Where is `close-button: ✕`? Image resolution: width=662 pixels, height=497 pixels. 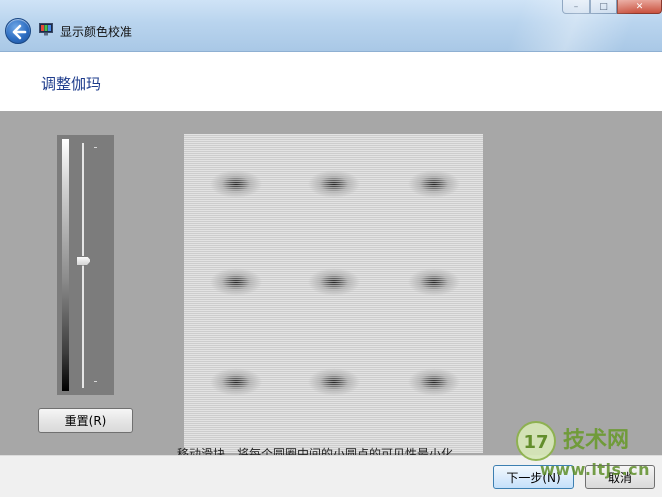
close-button: ✕ is located at coordinates (639, 7).